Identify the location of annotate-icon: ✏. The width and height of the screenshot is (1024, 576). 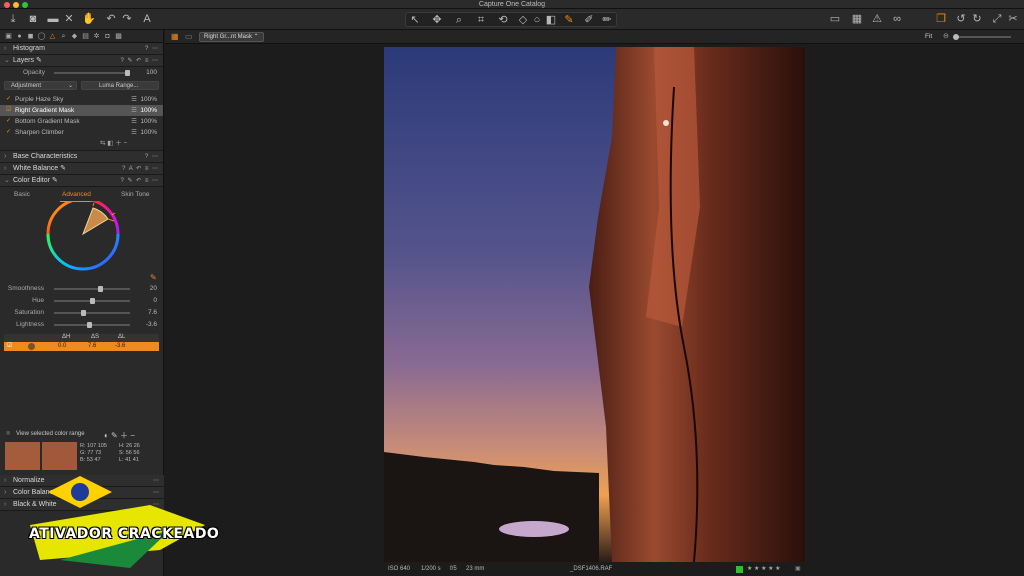
(607, 20).